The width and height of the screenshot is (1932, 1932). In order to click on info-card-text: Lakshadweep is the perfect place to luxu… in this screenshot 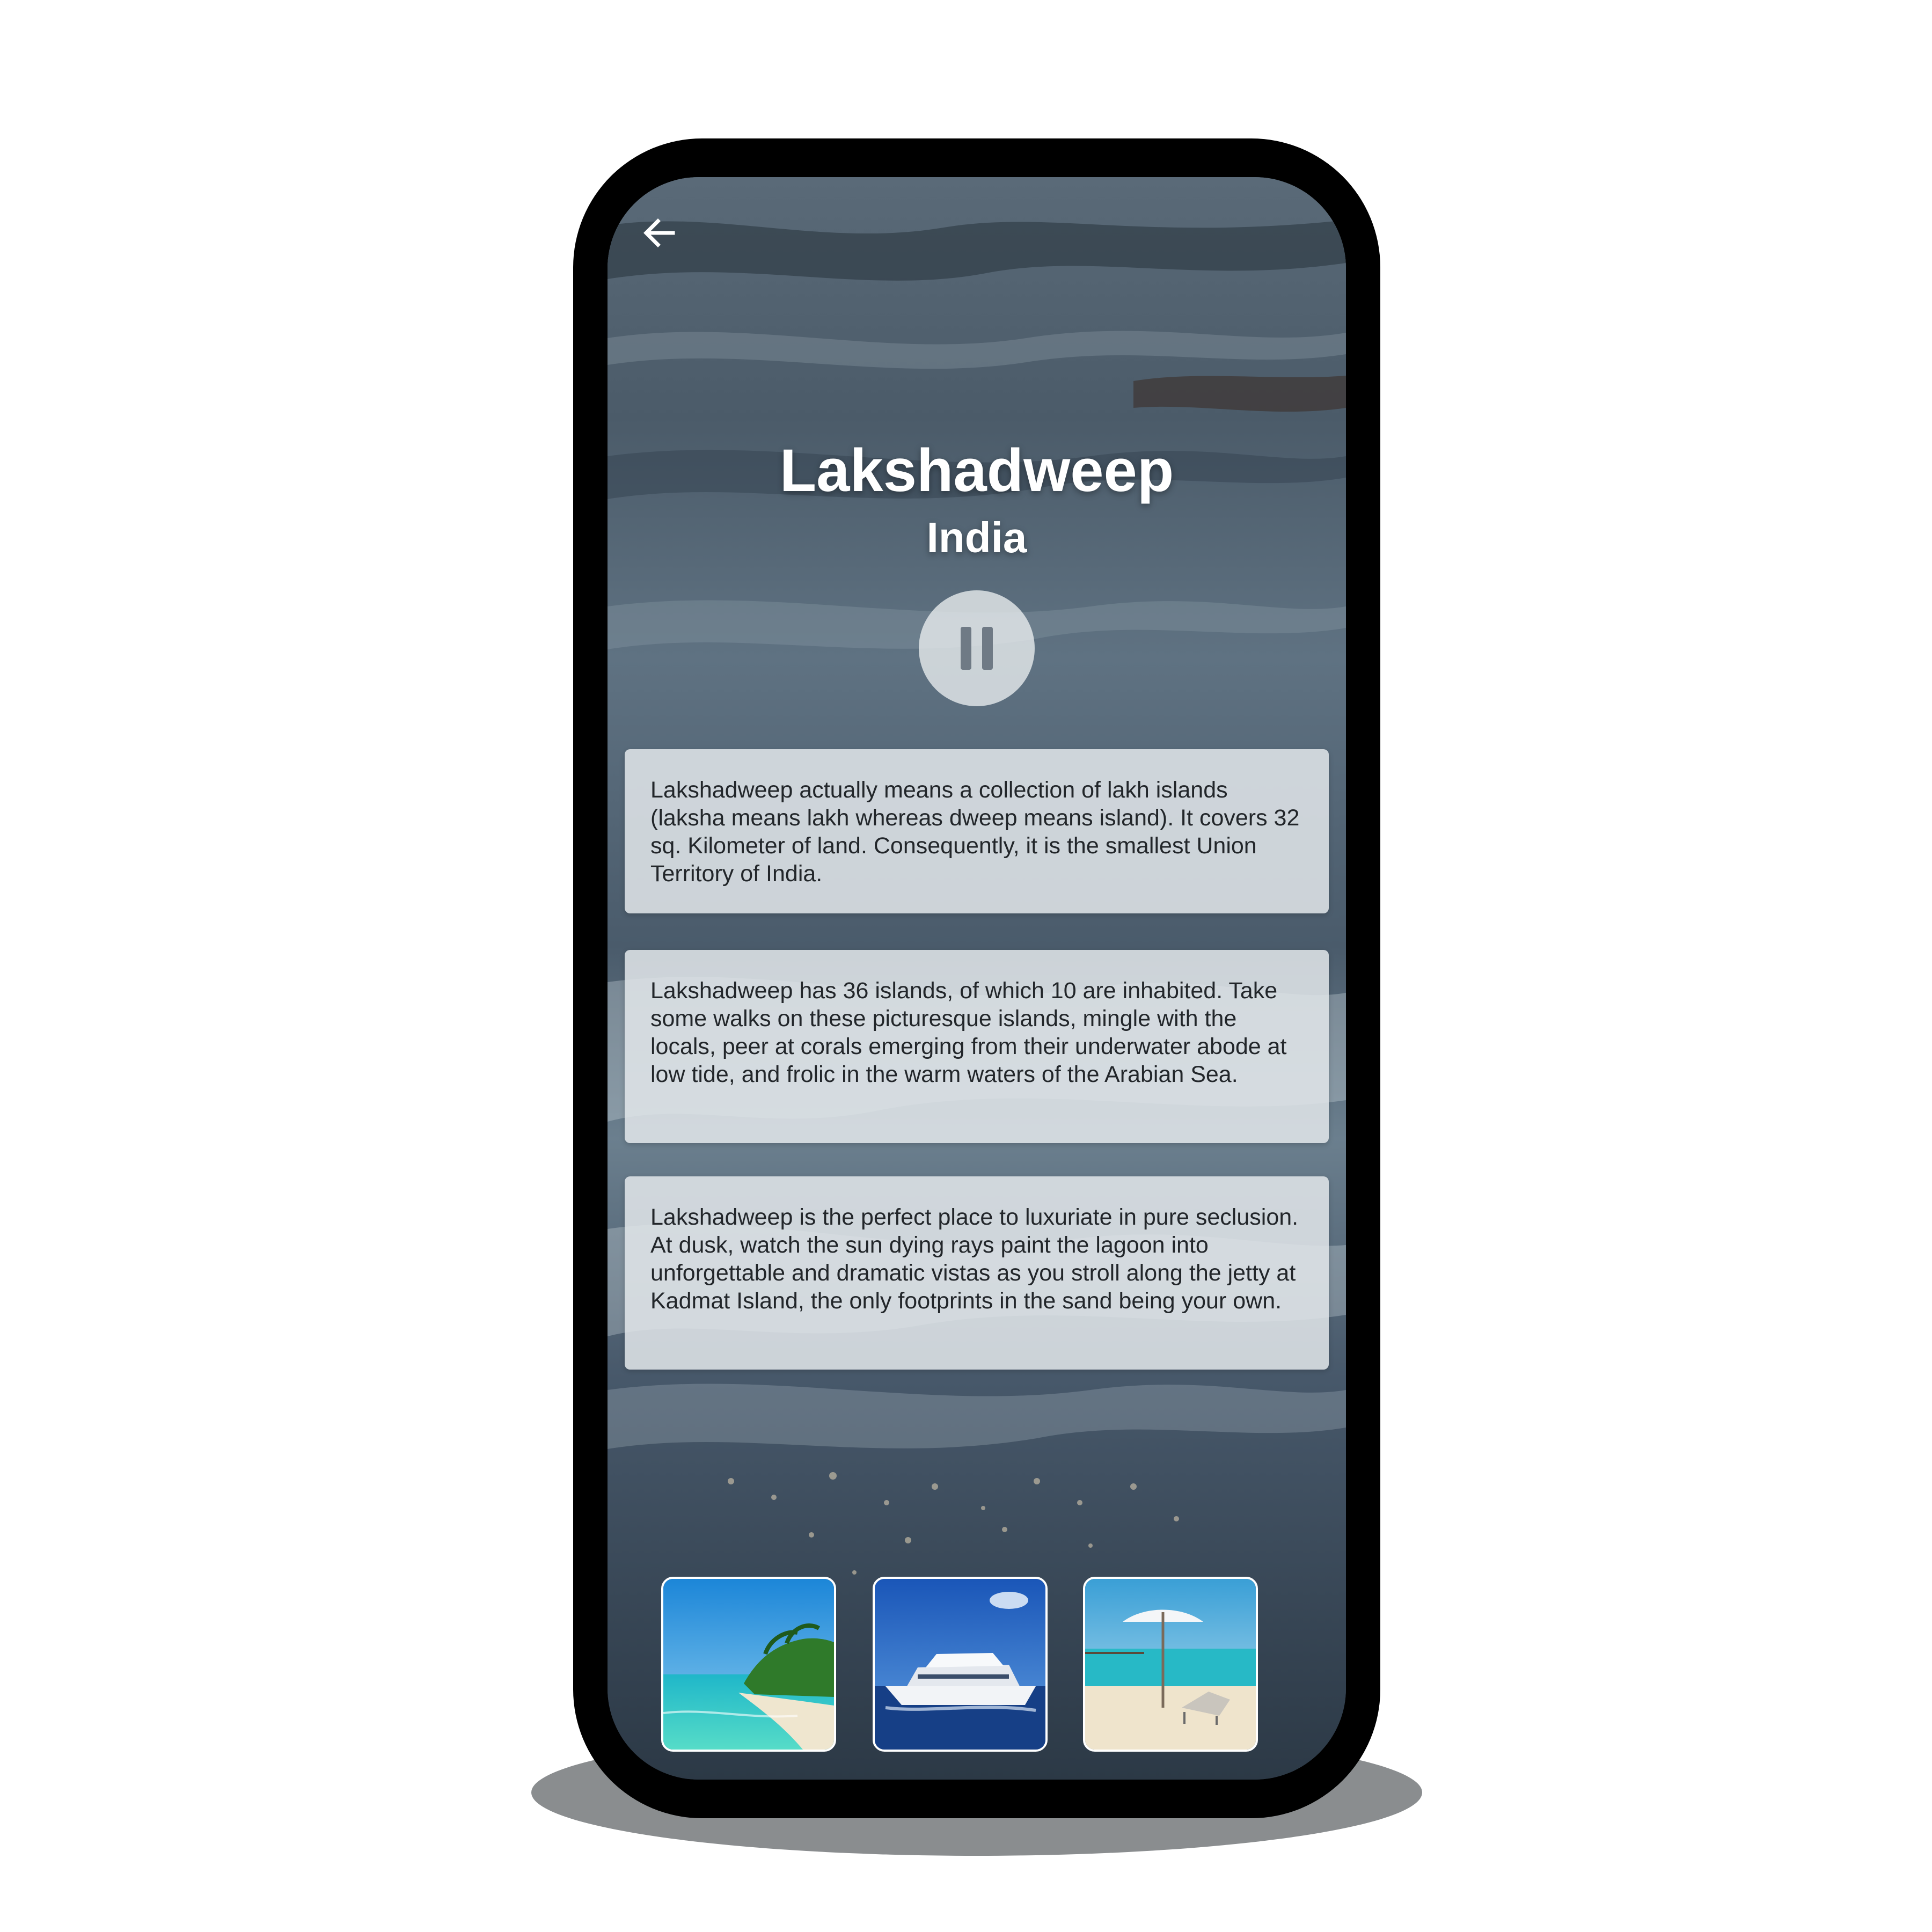, I will do `click(974, 1259)`.